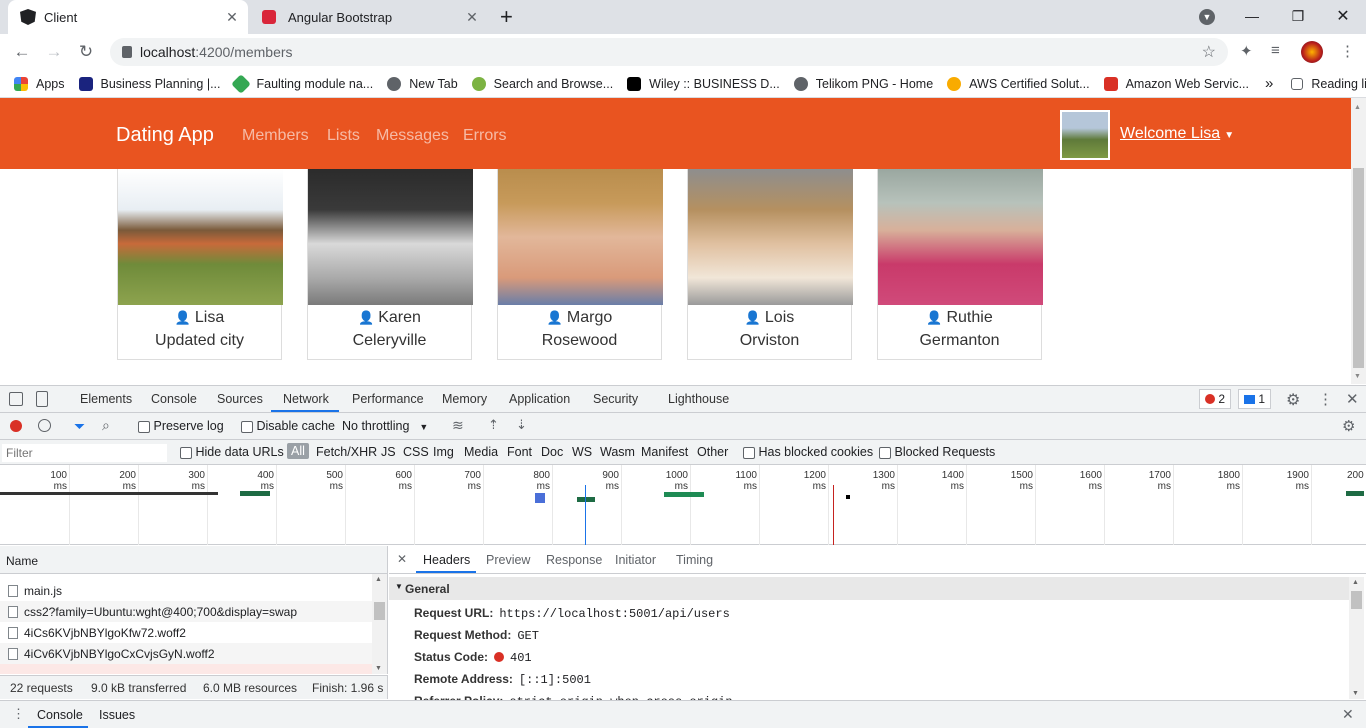 Image resolution: width=1366 pixels, height=728 pixels. I want to click on close-window-button: ✕, so click(1343, 16).